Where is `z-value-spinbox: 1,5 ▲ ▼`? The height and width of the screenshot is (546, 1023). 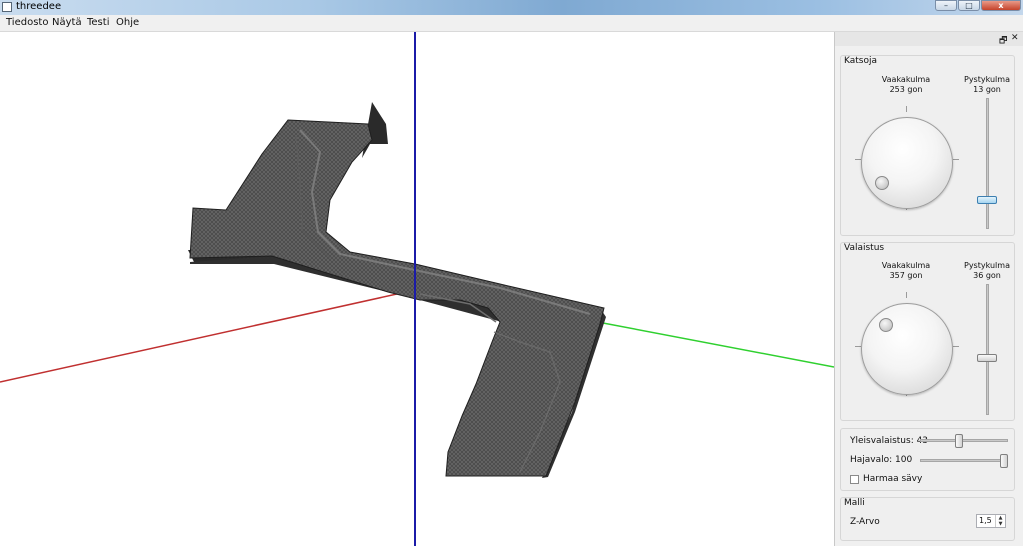
z-value-spinbox: 1,5 ▲ ▼ is located at coordinates (991, 521).